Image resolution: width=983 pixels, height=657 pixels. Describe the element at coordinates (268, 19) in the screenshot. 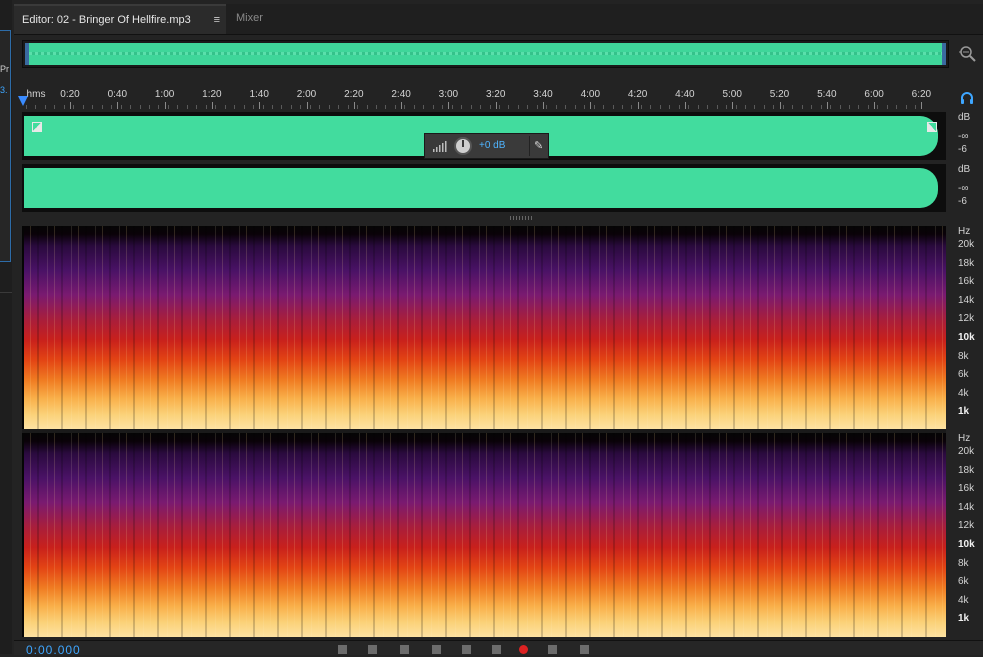

I see `tab-mixer: Mixer` at that location.